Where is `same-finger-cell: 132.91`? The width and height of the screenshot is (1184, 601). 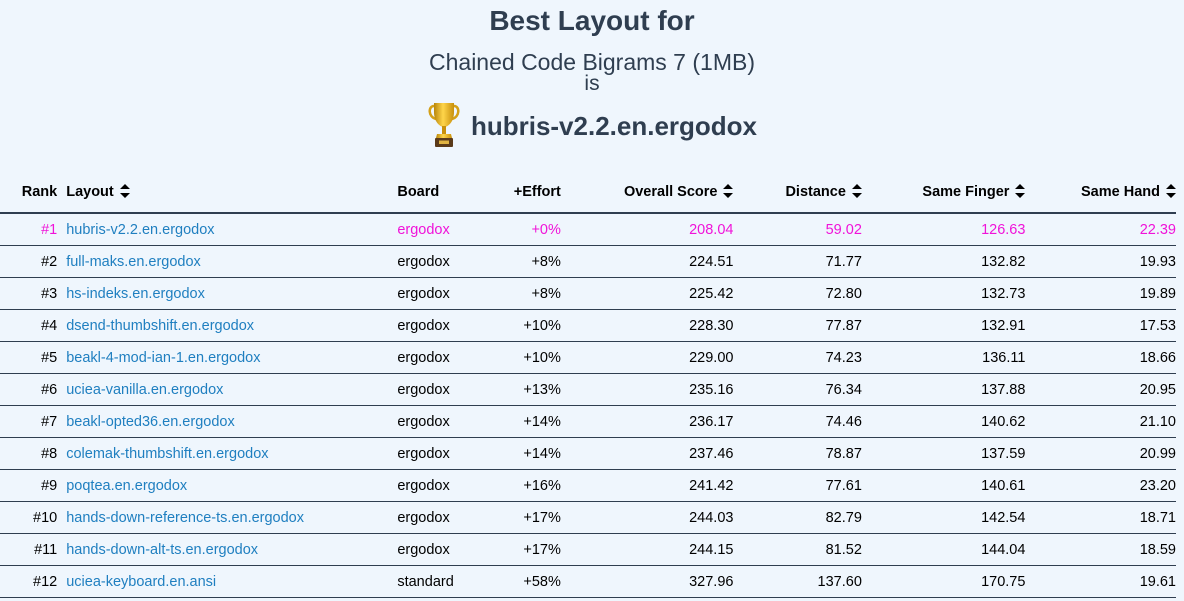
same-finger-cell: 132.91 is located at coordinates (943, 325).